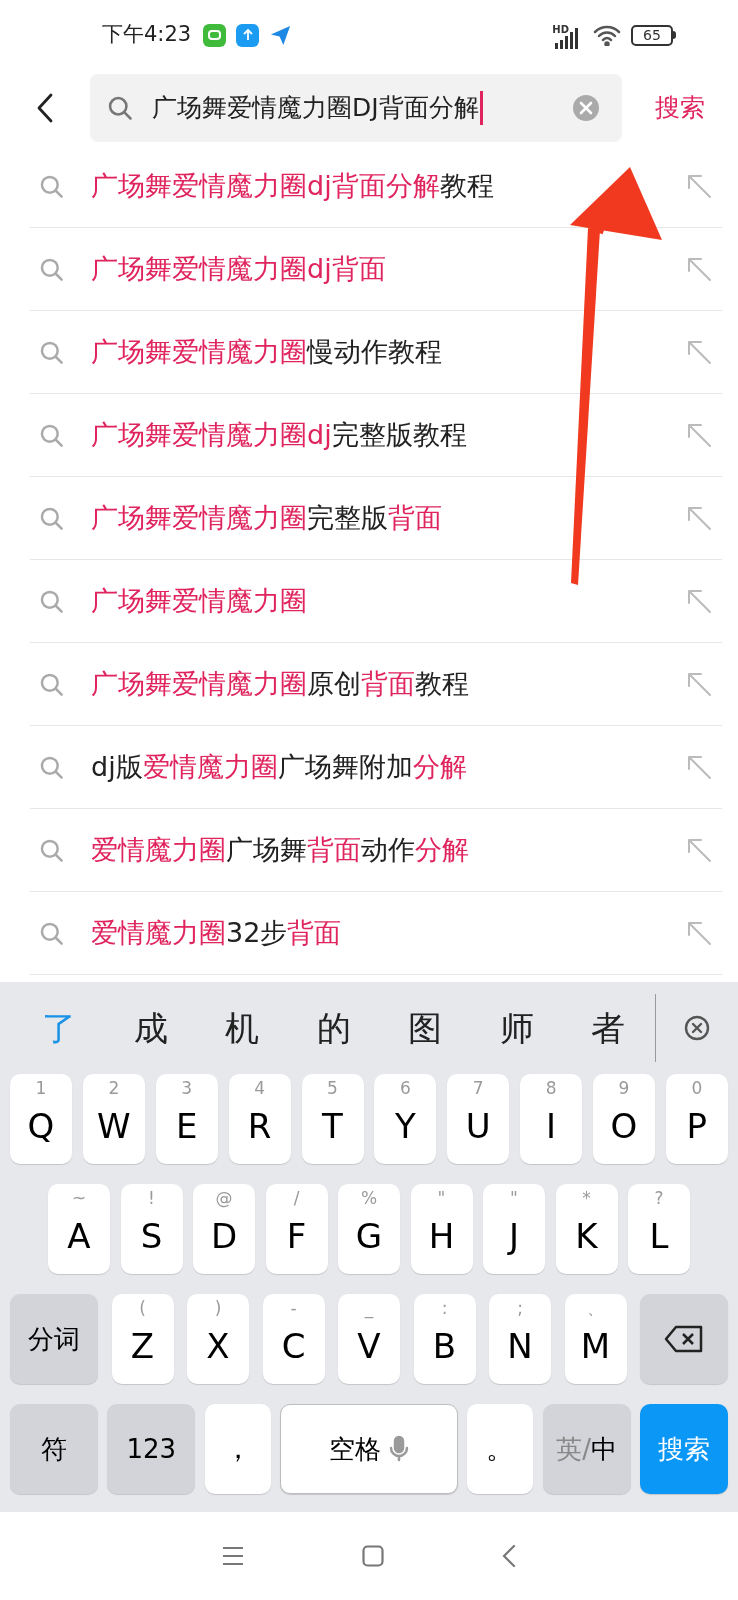 Image resolution: width=738 pixels, height=1600 pixels. What do you see at coordinates (516, 1028) in the screenshot?
I see `candidate-word: 师` at bounding box center [516, 1028].